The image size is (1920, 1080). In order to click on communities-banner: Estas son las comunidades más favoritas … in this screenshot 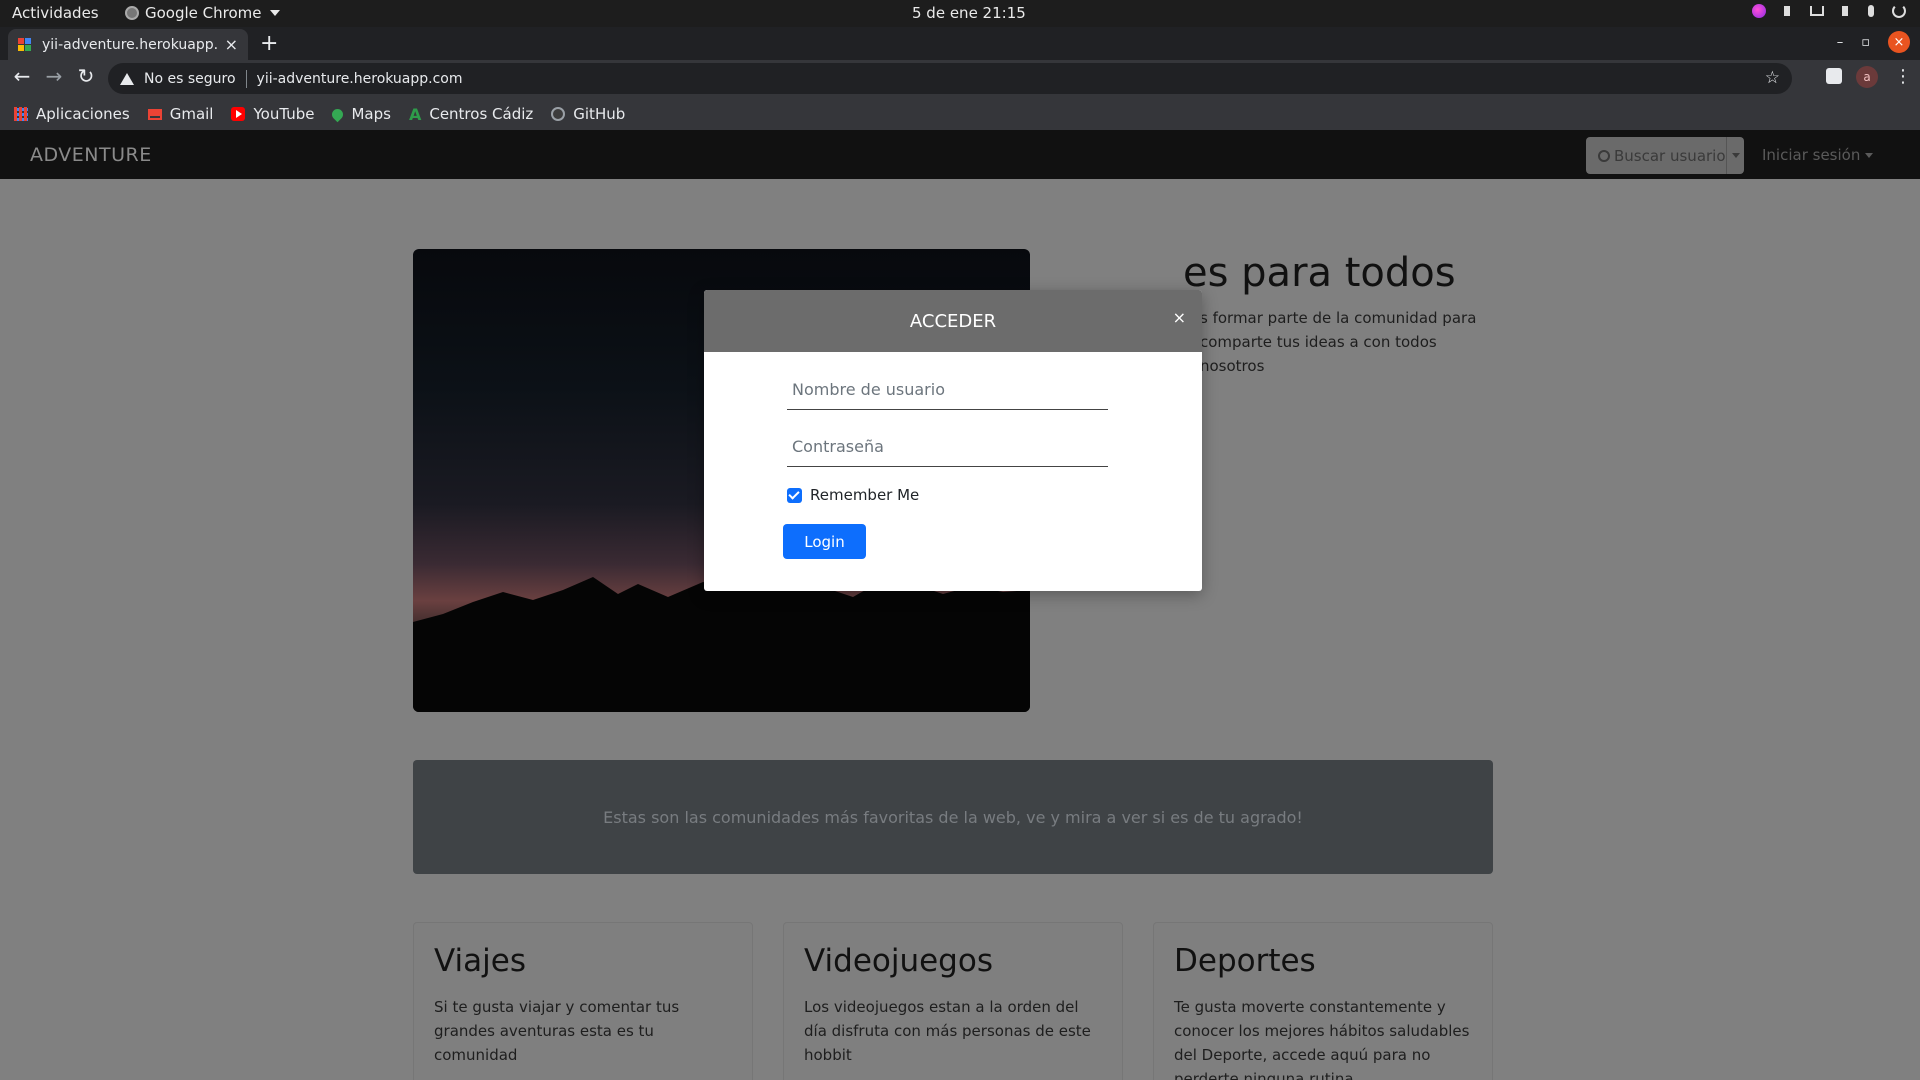, I will do `click(953, 817)`.